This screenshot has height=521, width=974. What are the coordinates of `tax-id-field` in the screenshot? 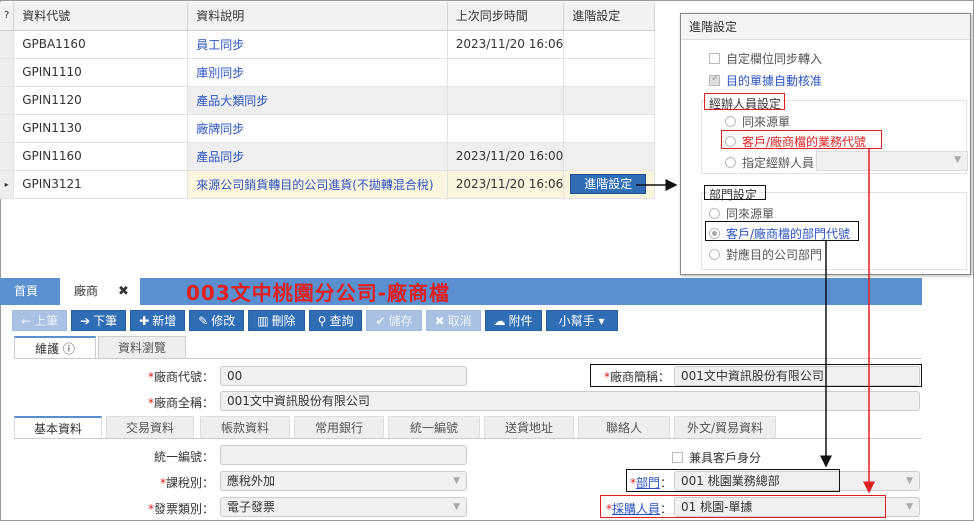 It's located at (343, 455).